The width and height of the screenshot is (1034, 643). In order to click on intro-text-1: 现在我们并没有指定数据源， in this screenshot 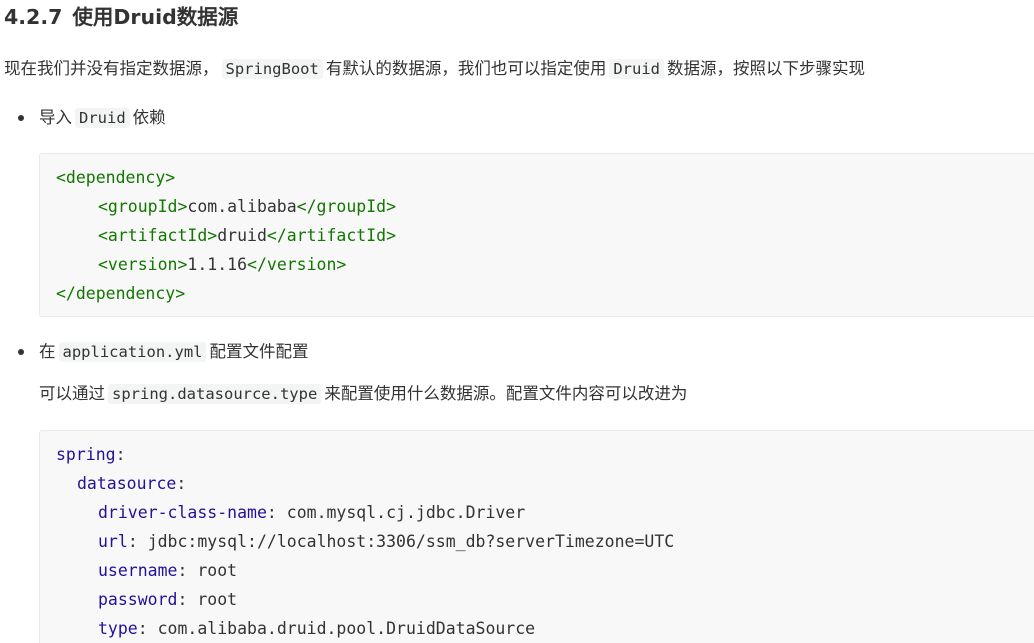, I will do `click(111, 68)`.